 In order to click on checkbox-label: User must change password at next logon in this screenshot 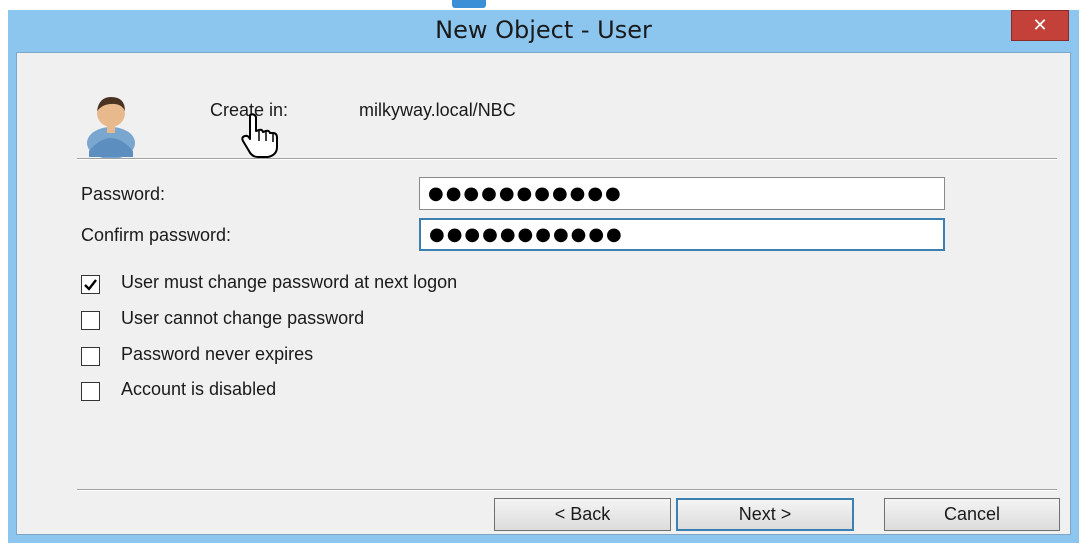, I will do `click(289, 282)`.